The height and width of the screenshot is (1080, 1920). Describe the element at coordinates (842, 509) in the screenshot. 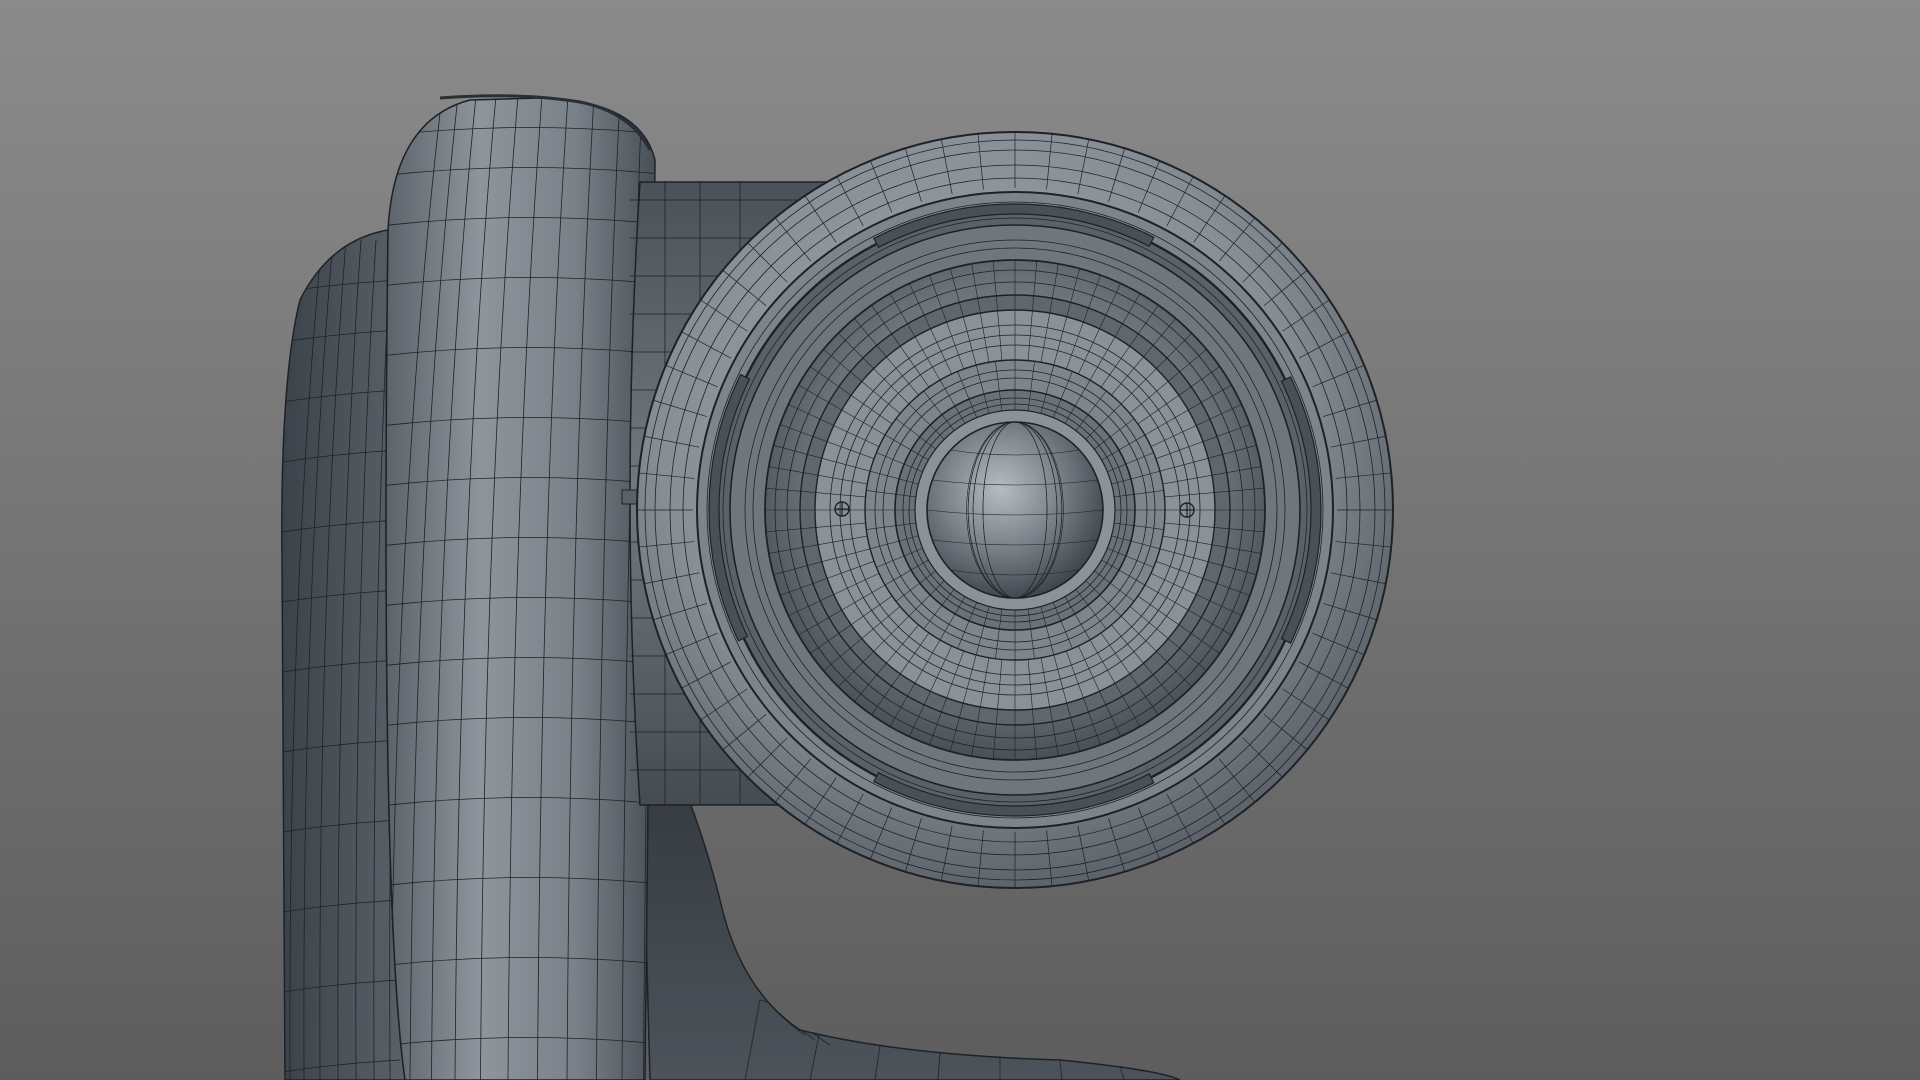

I see `lens-screw-left` at that location.